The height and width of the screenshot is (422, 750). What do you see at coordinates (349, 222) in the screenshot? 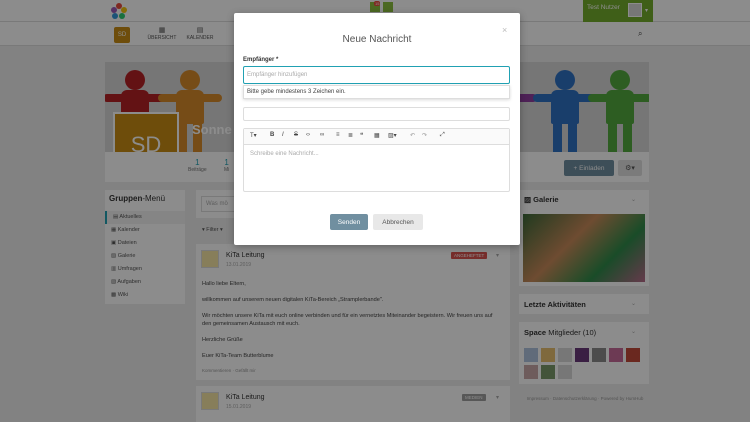
I see `send-button: Senden` at bounding box center [349, 222].